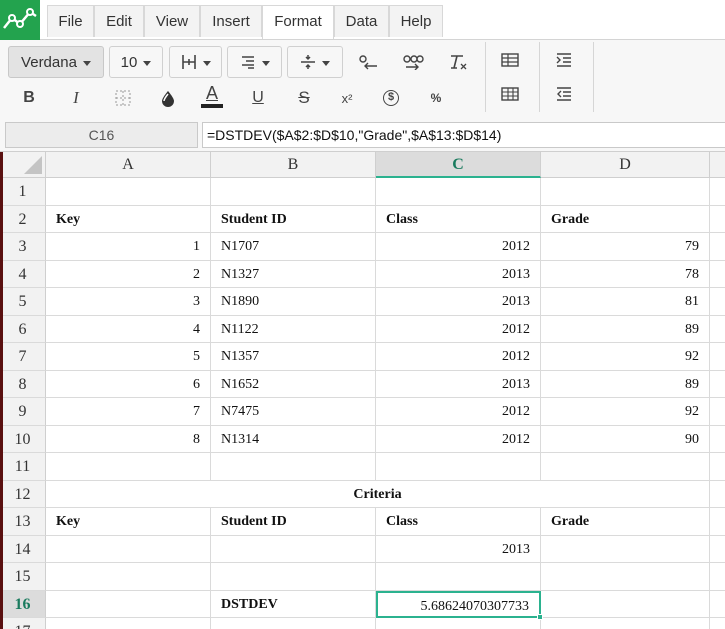 This screenshot has width=725, height=629. I want to click on cell-e4, so click(717, 274).